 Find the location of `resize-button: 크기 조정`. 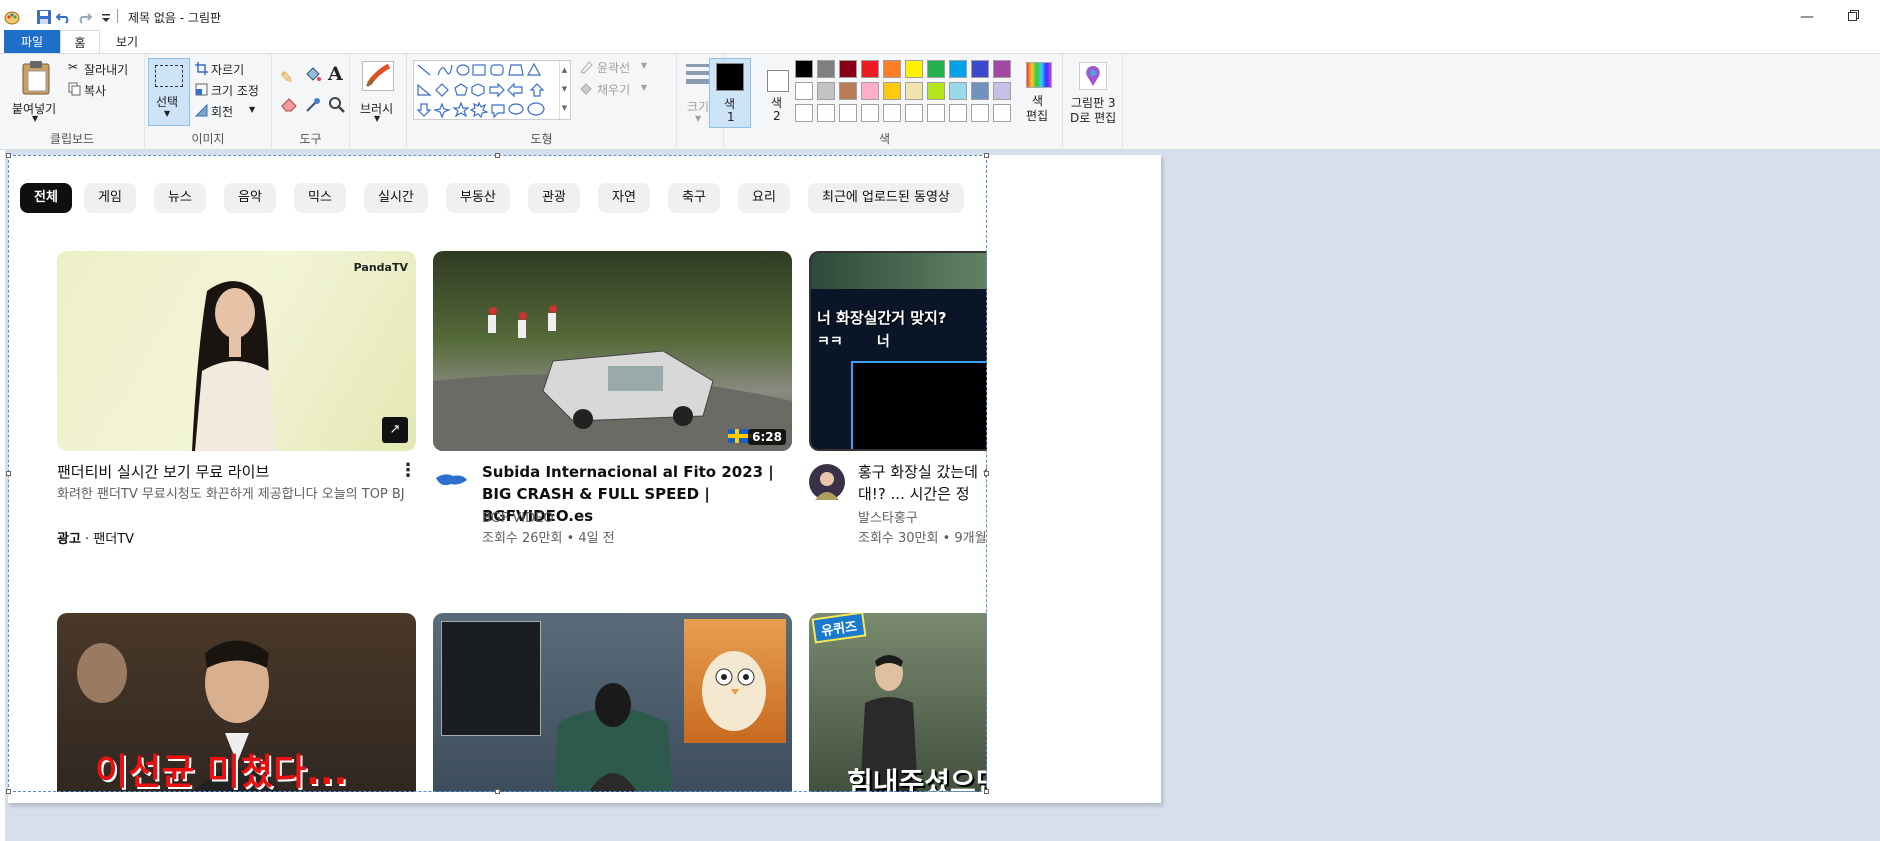

resize-button: 크기 조정 is located at coordinates (233, 90).